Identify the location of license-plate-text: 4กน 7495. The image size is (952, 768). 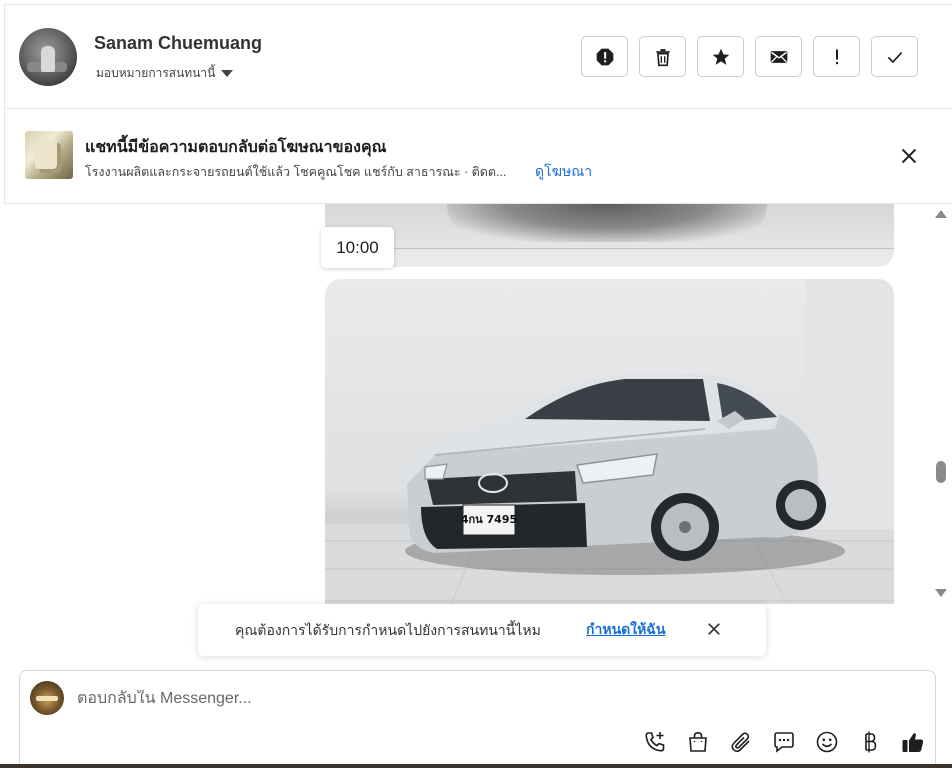
(489, 519).